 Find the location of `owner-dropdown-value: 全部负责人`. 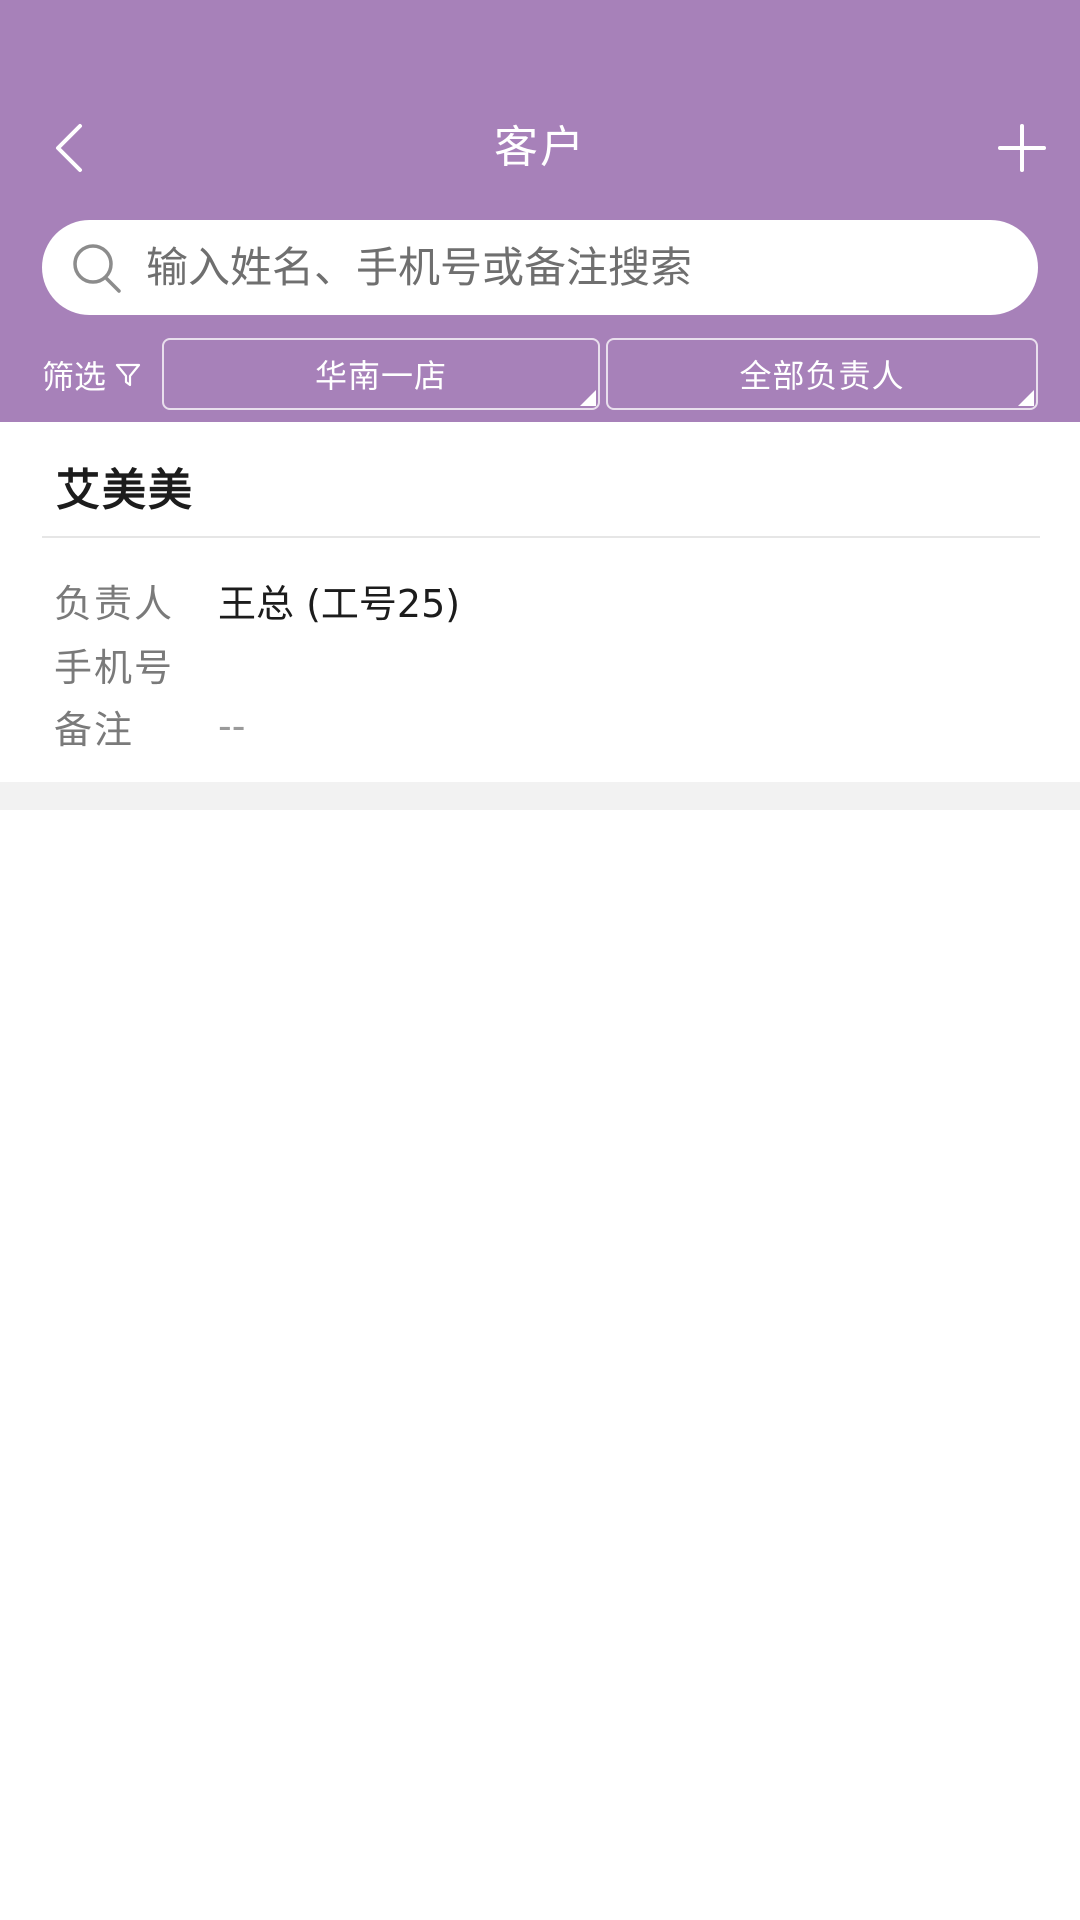

owner-dropdown-value: 全部负责人 is located at coordinates (822, 376).